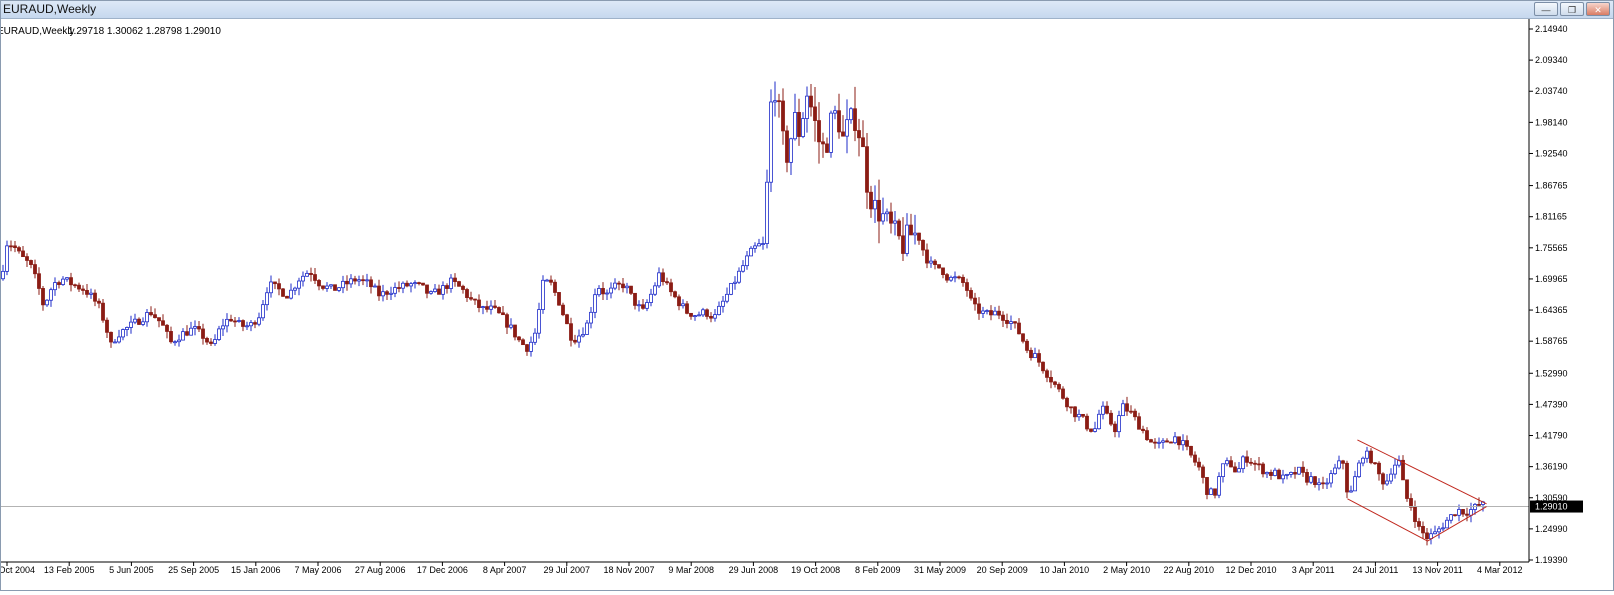  What do you see at coordinates (1572, 9) in the screenshot?
I see `restore-button: ❐` at bounding box center [1572, 9].